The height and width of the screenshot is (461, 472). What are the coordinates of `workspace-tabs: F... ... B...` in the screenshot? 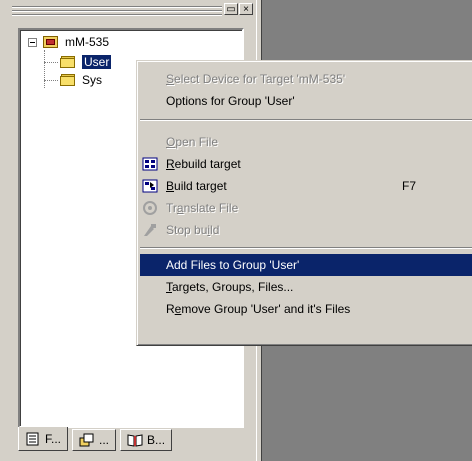 It's located at (97, 440).